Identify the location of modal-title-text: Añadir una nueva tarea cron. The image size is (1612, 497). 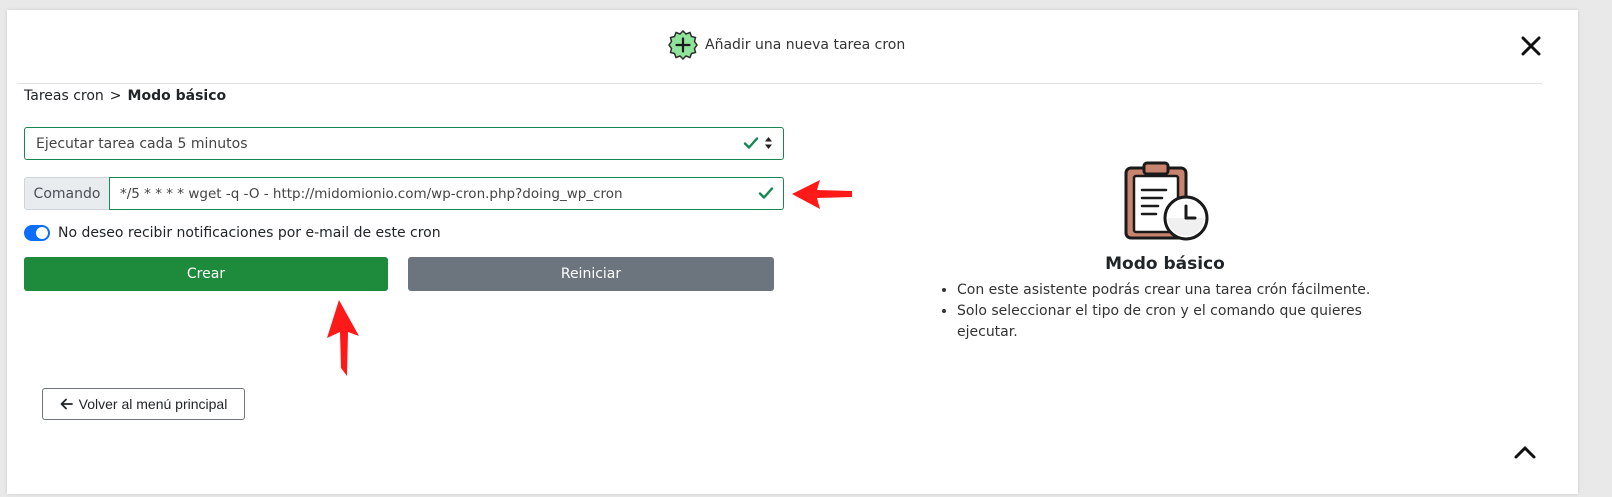
(805, 45).